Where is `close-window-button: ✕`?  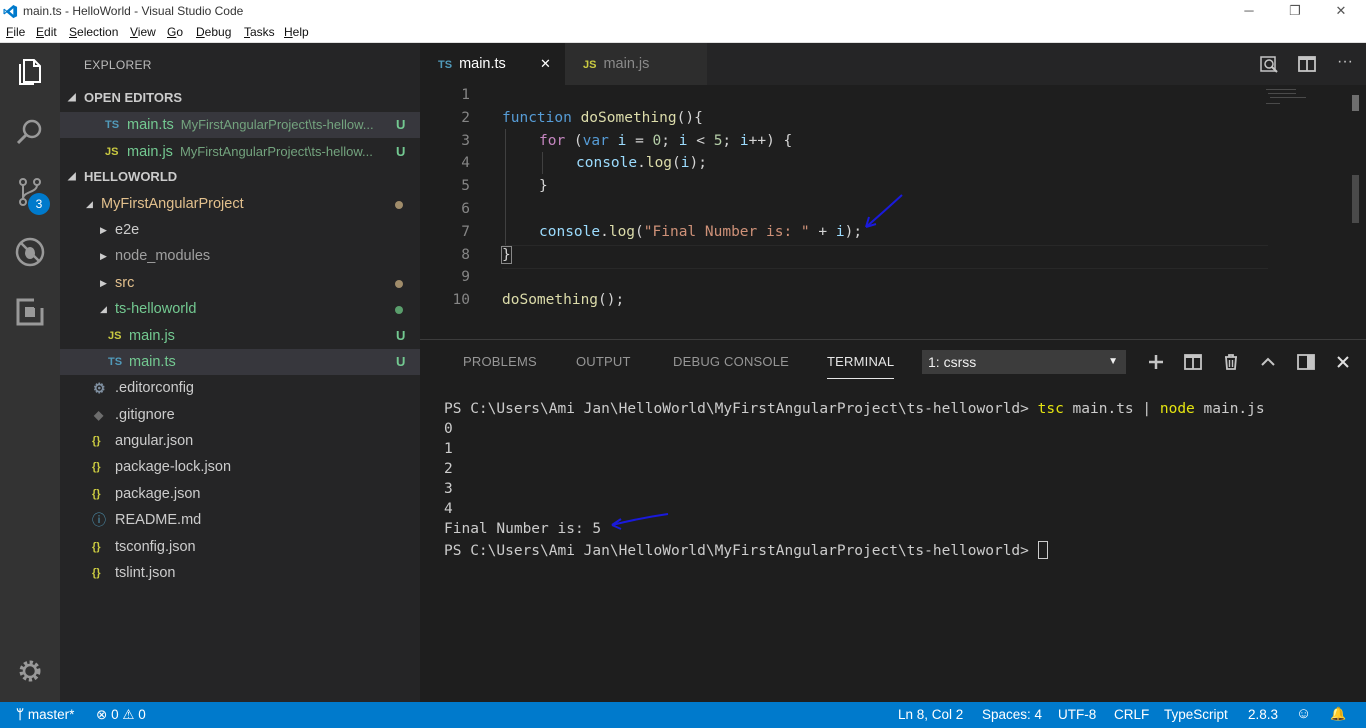 close-window-button: ✕ is located at coordinates (1341, 11).